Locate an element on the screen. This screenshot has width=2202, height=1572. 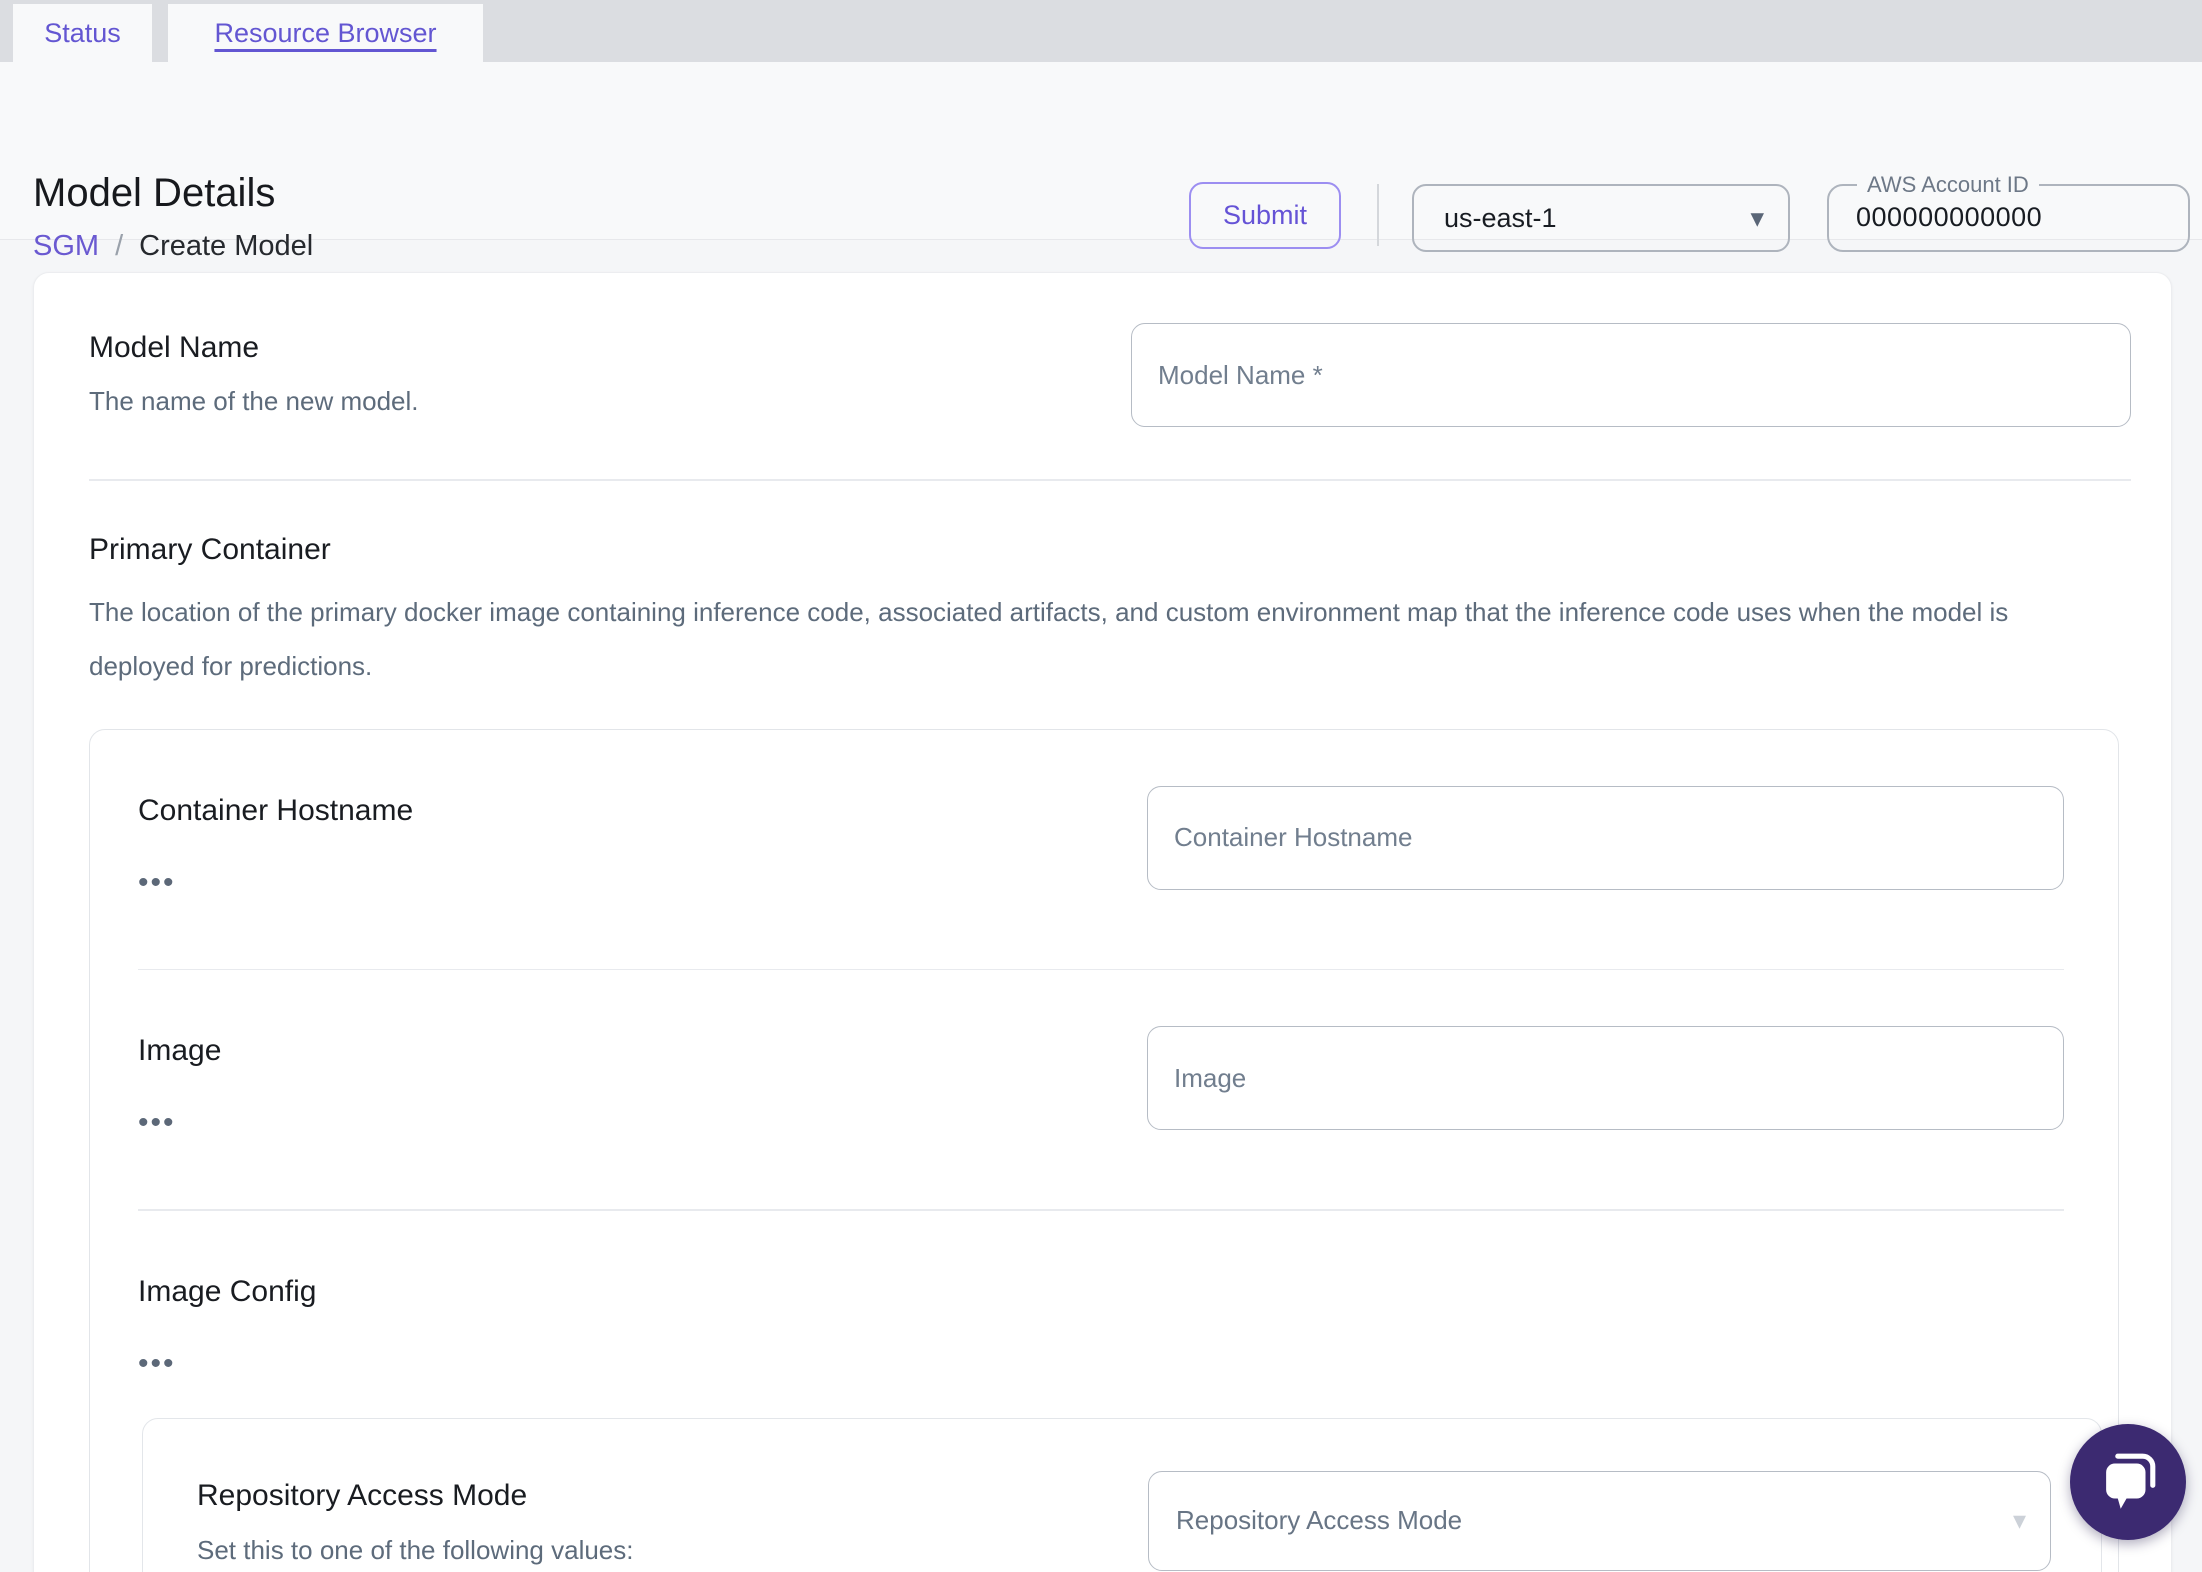
model-name-input is located at coordinates (1631, 375).